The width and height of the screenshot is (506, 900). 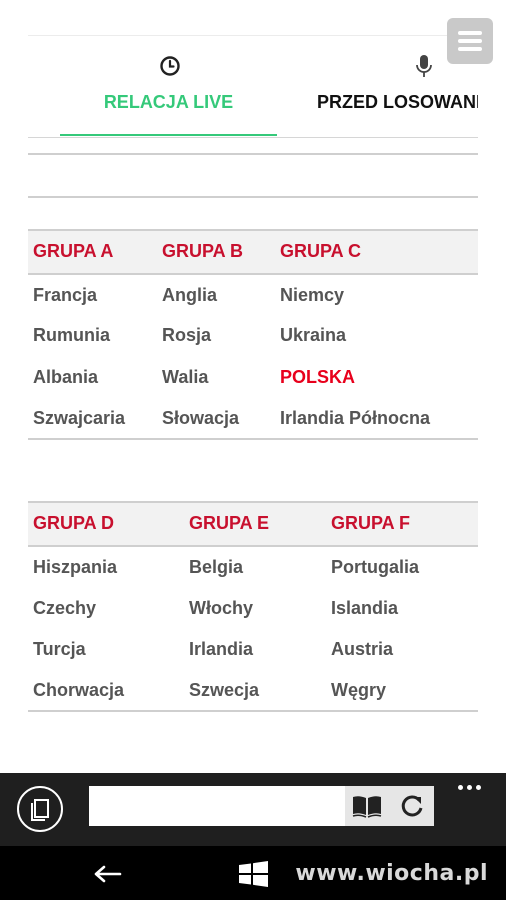 I want to click on tab-przed-losowaniem: PRZED LOSOWANIEM, so click(x=389, y=94).